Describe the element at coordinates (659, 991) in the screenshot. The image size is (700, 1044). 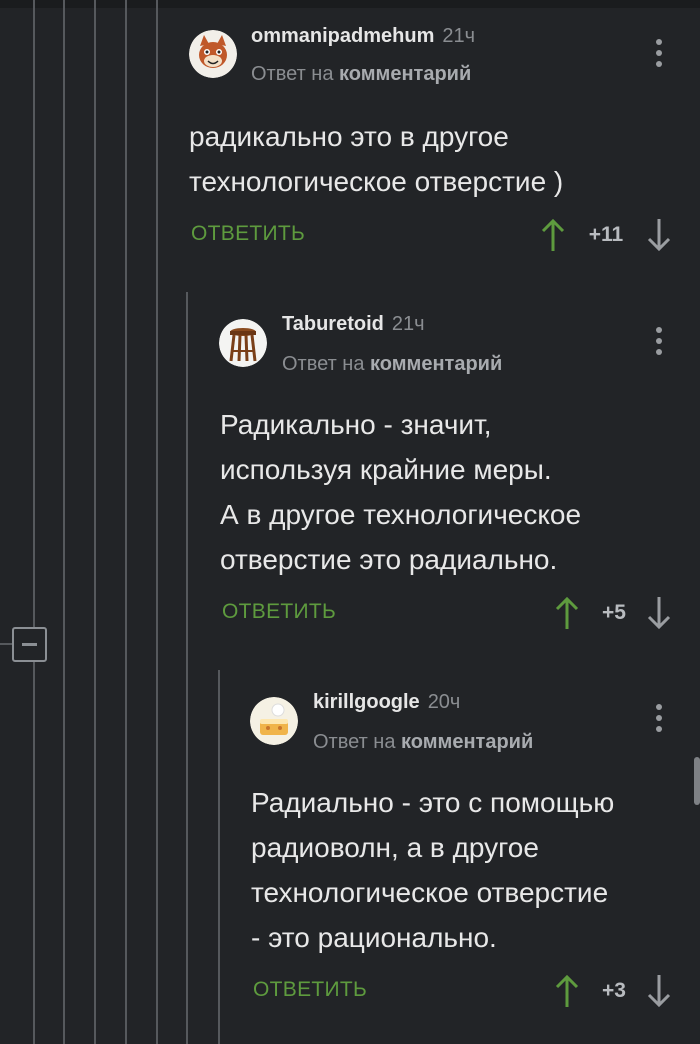
I see `arrow-down-icon` at that location.